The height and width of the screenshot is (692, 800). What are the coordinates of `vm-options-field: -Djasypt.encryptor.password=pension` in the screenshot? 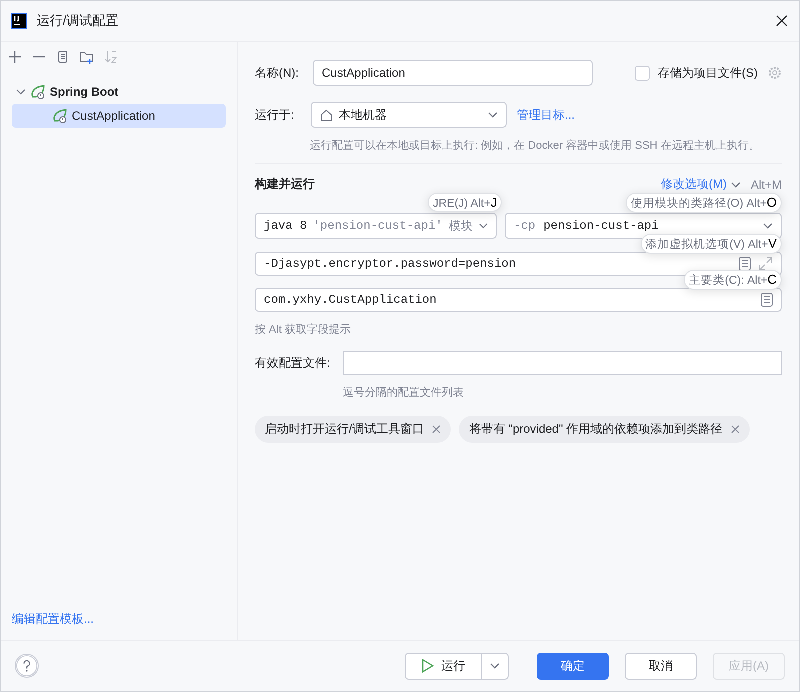 It's located at (518, 264).